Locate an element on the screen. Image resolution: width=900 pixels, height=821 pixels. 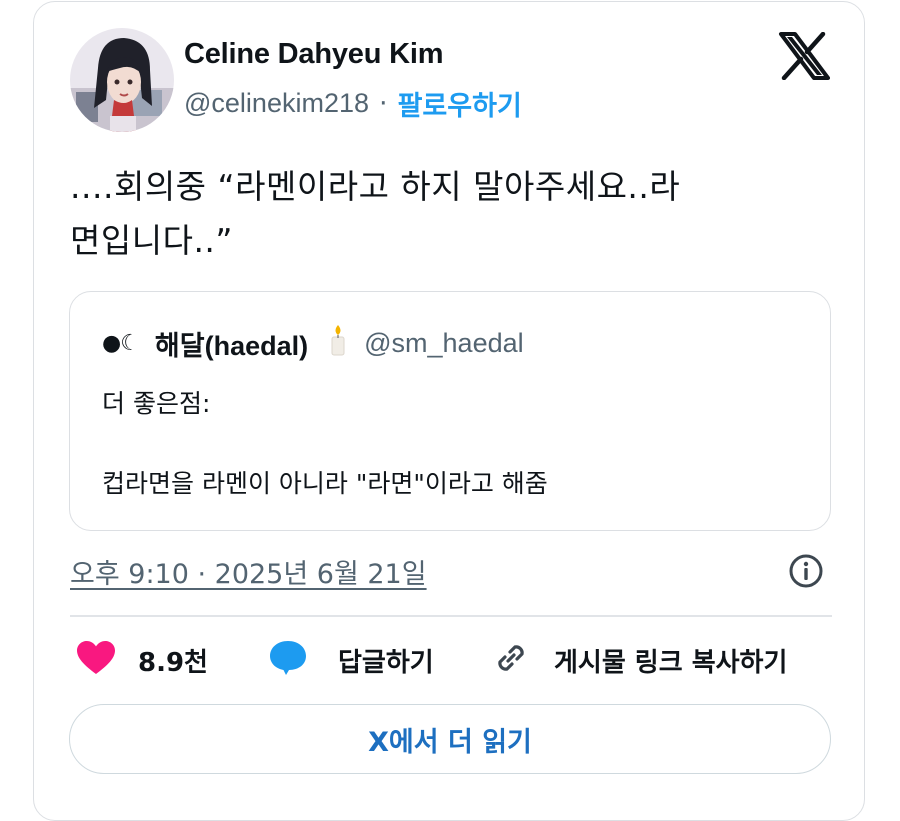
x-logo-icon is located at coordinates (804, 56).